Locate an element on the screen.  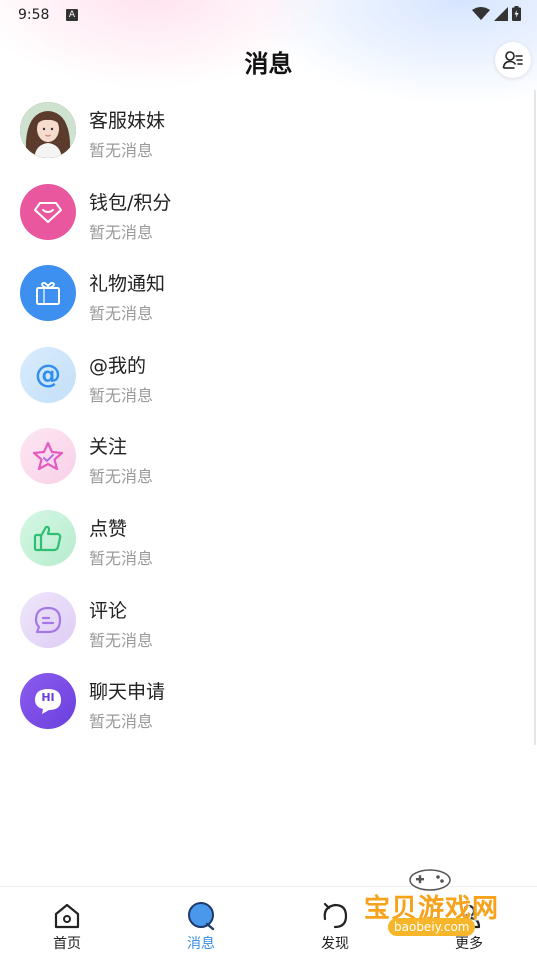
mentions-avatar: @ is located at coordinates (48, 374).